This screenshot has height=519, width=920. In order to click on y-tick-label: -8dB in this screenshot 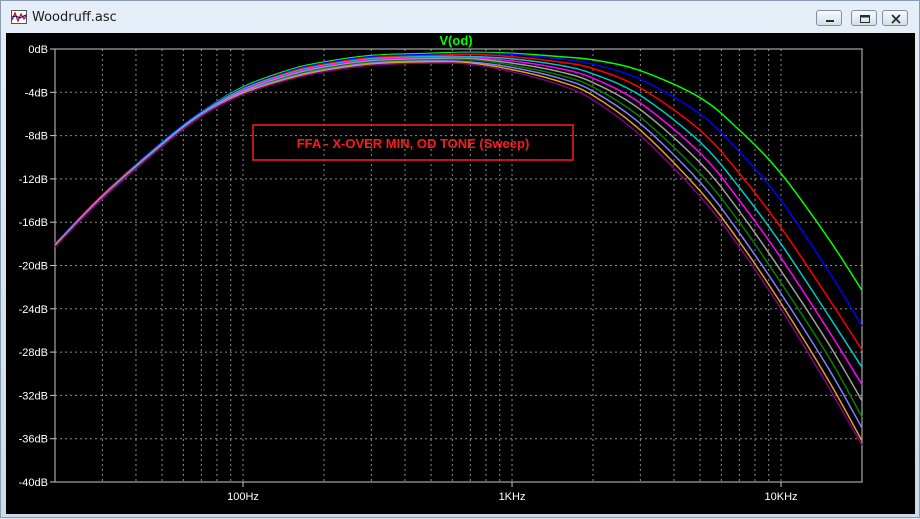, I will do `click(36, 137)`.